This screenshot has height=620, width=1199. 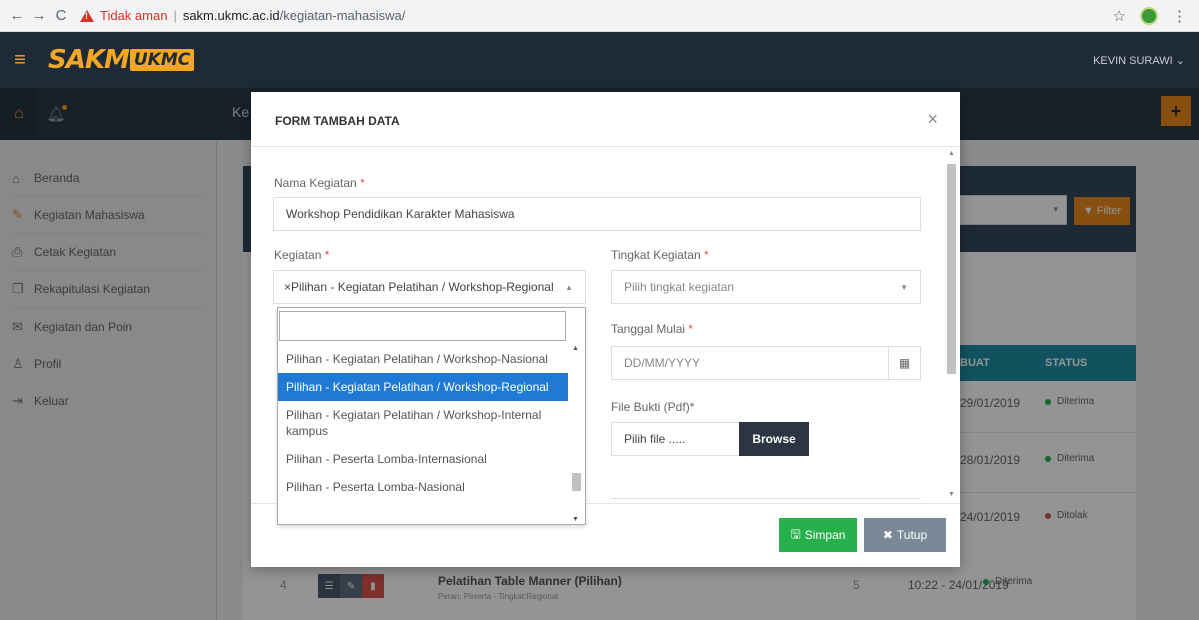 I want to click on browser-actions: ☆ ⋮, so click(x=1156, y=15).